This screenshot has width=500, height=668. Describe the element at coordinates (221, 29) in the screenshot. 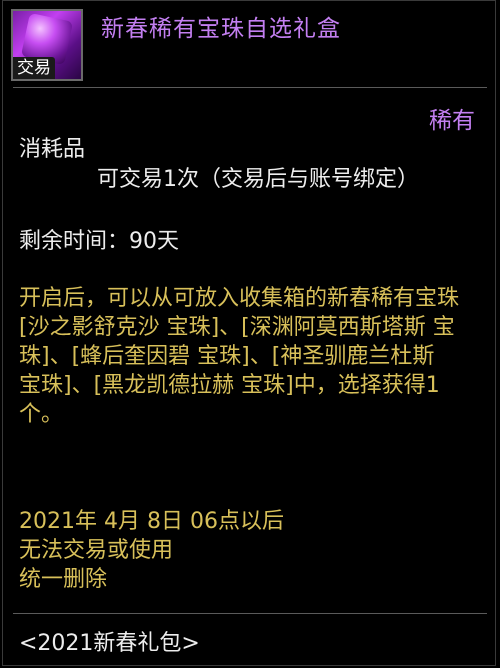

I see `item-title: 新春稀有宝珠自选礼盒` at that location.